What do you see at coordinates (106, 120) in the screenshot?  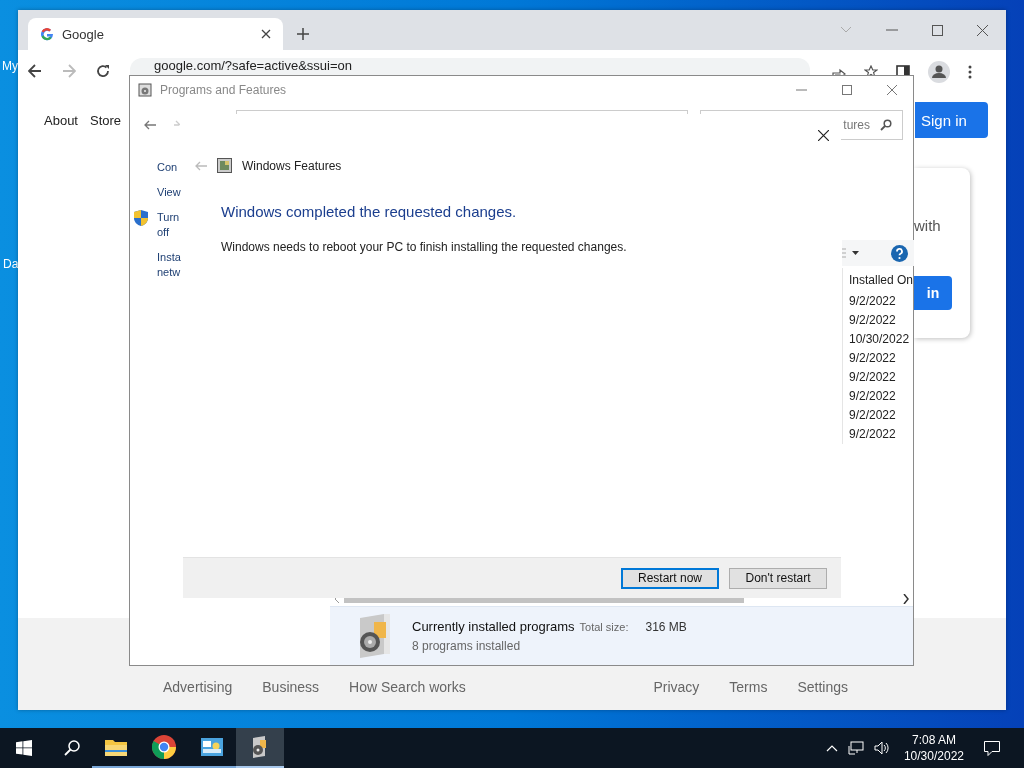 I see `nav-link: Store` at bounding box center [106, 120].